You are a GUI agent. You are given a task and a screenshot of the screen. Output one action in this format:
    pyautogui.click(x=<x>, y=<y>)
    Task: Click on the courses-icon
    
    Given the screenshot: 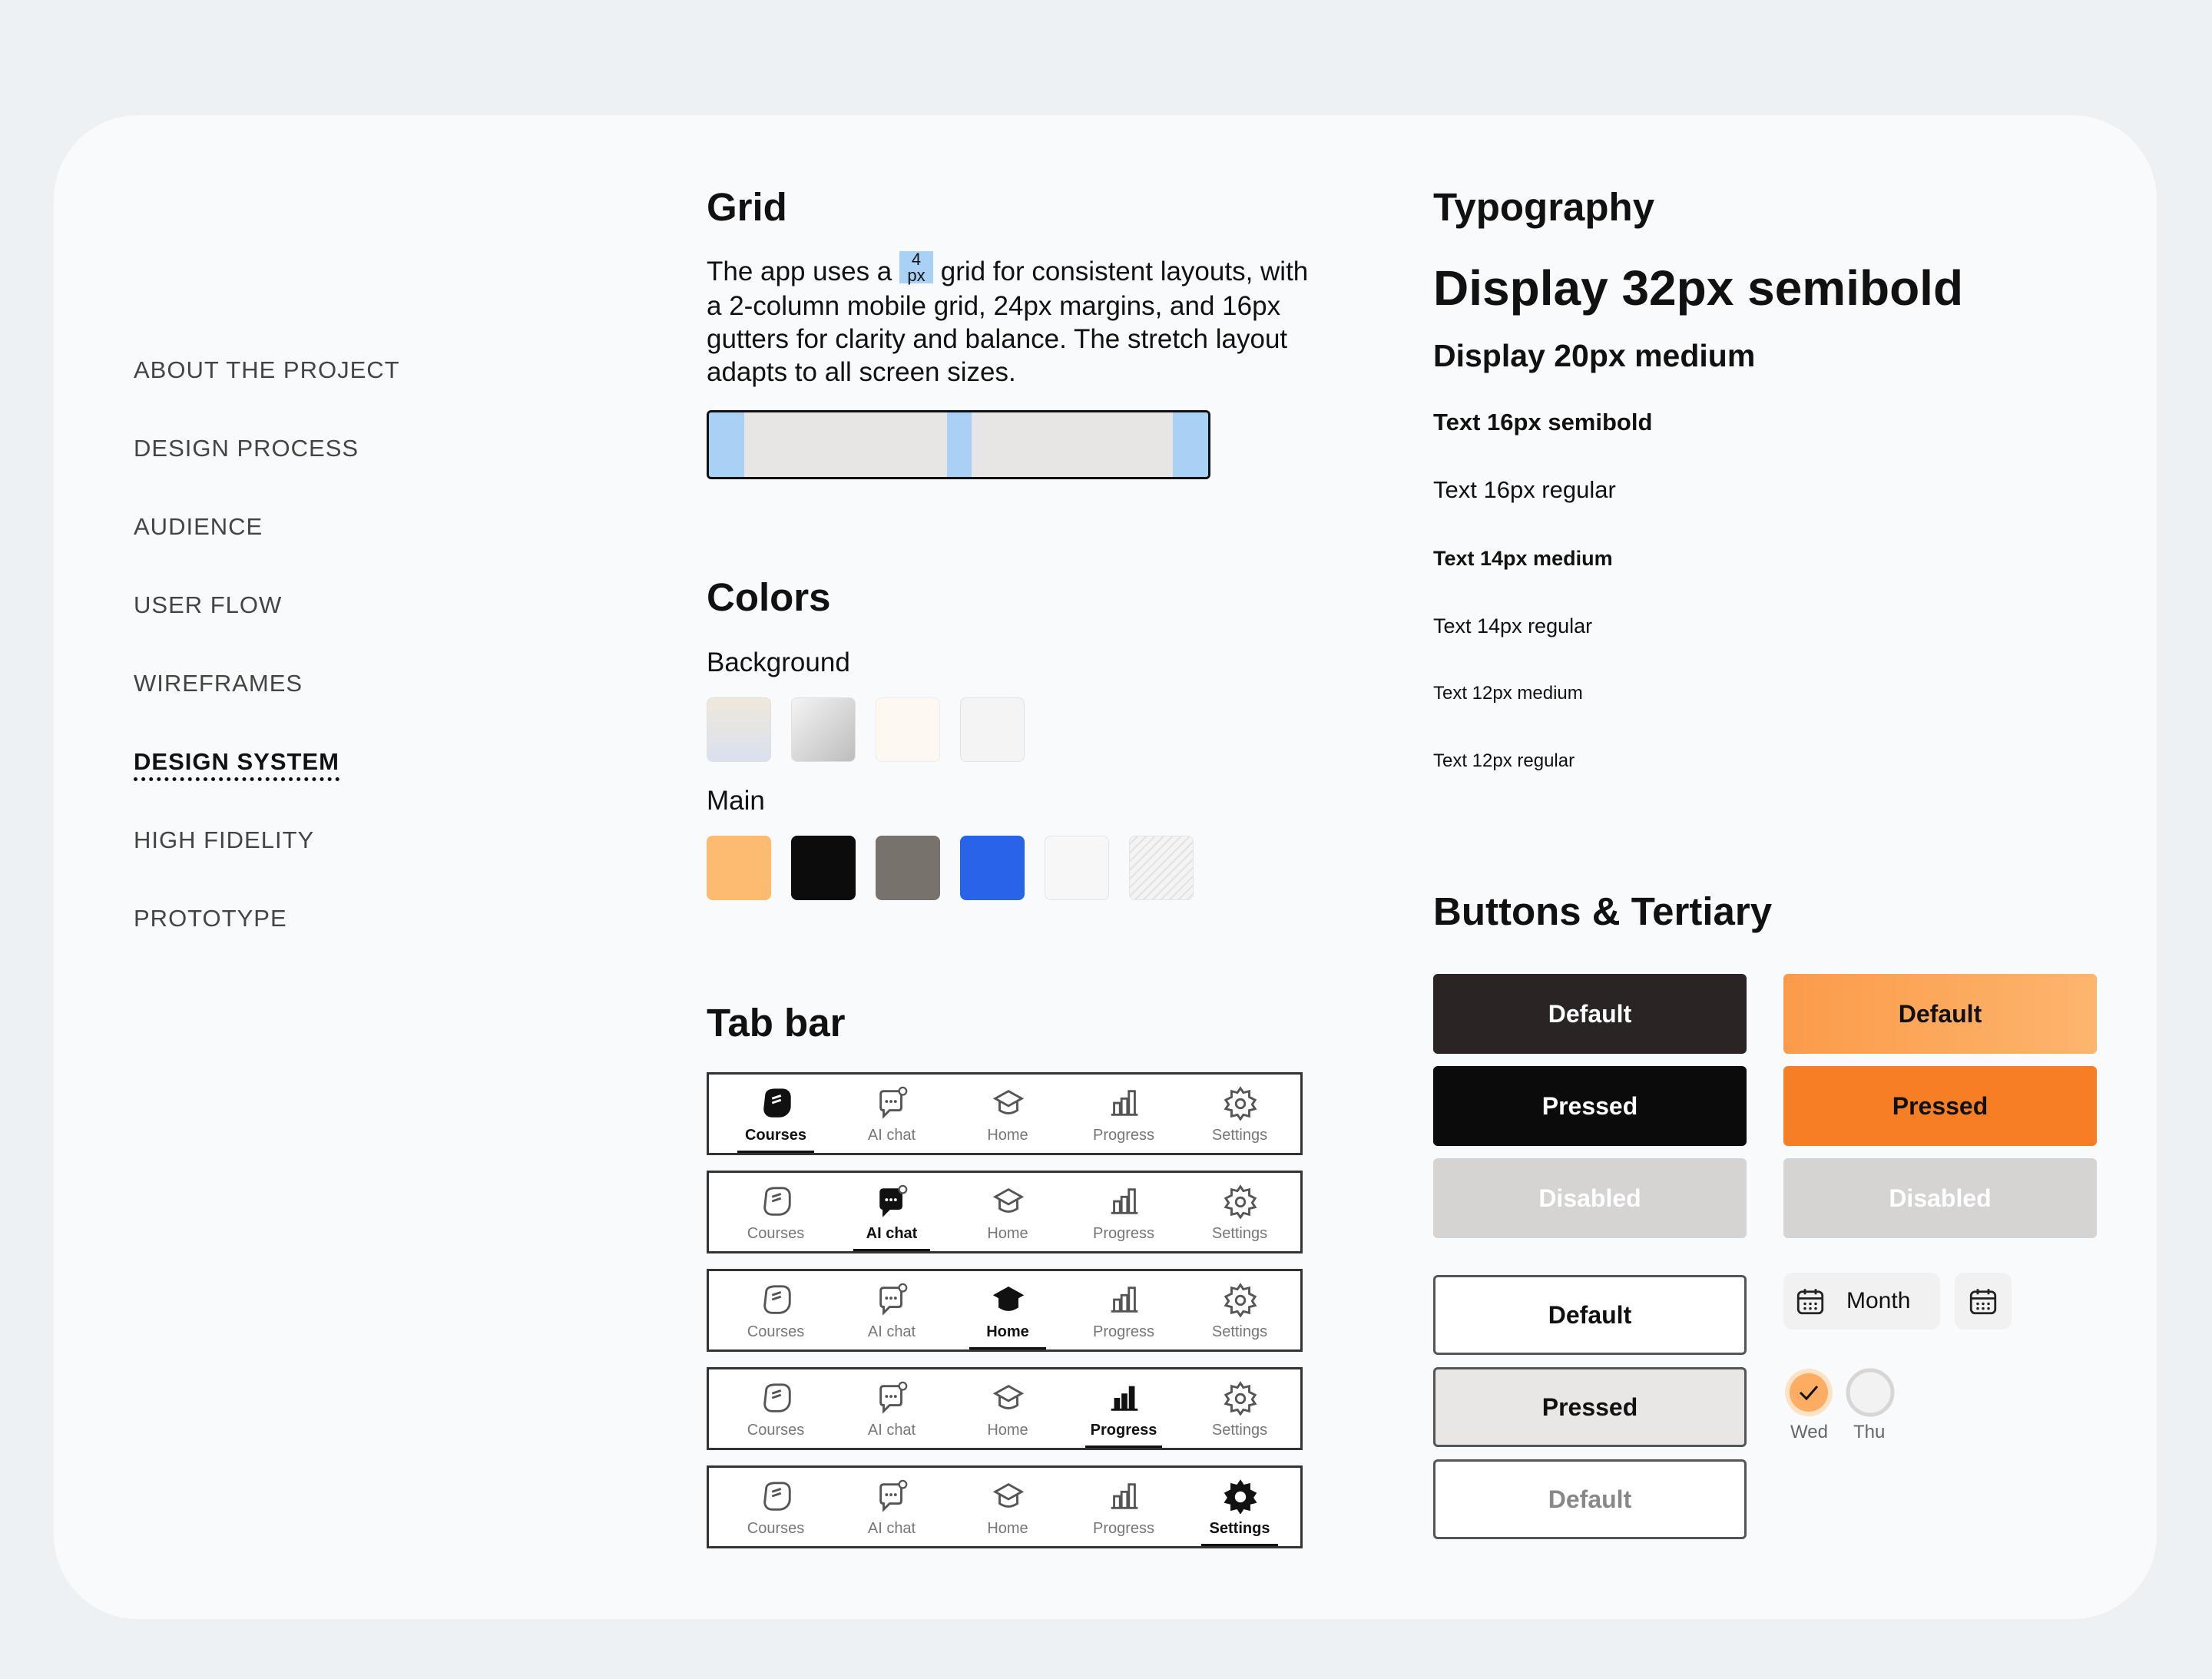 What is the action you would take?
    pyautogui.click(x=777, y=1103)
    